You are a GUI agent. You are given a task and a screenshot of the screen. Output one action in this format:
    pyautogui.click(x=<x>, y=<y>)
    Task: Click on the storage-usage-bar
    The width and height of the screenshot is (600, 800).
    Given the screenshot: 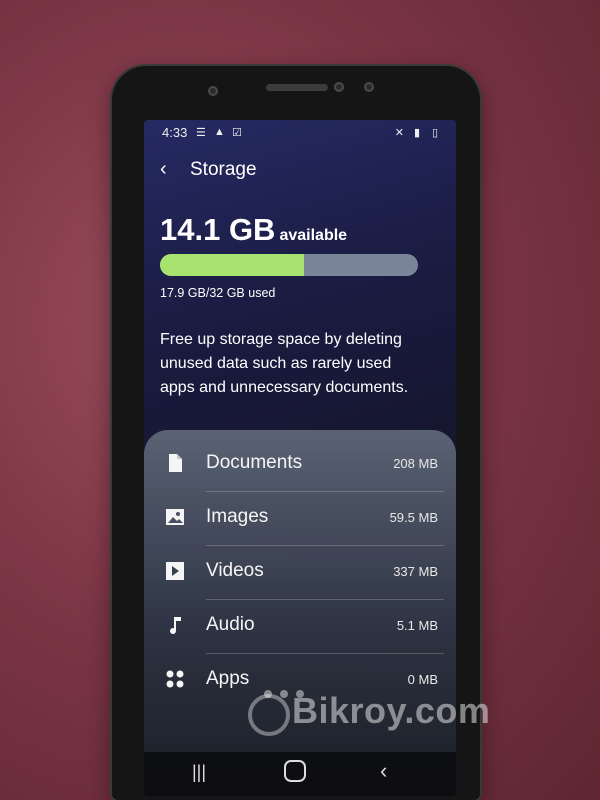 What is the action you would take?
    pyautogui.click(x=289, y=265)
    